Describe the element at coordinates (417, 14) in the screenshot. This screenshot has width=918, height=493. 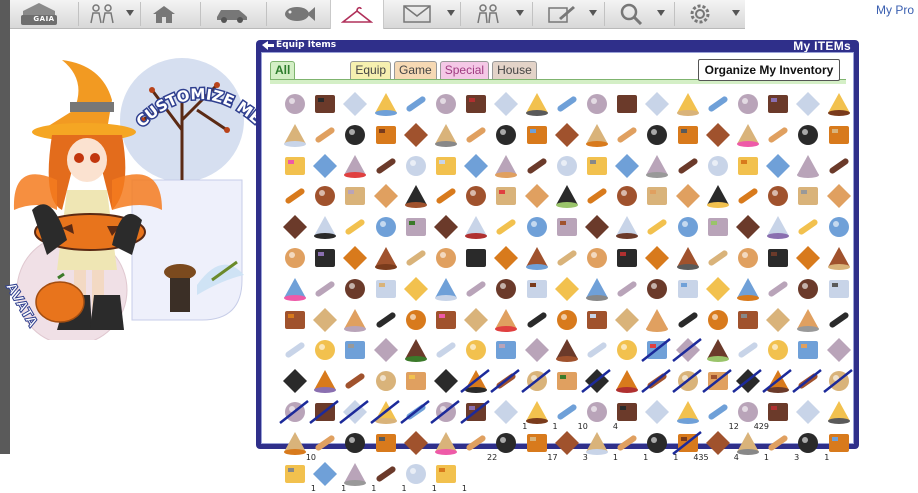
I see `nav-mail` at that location.